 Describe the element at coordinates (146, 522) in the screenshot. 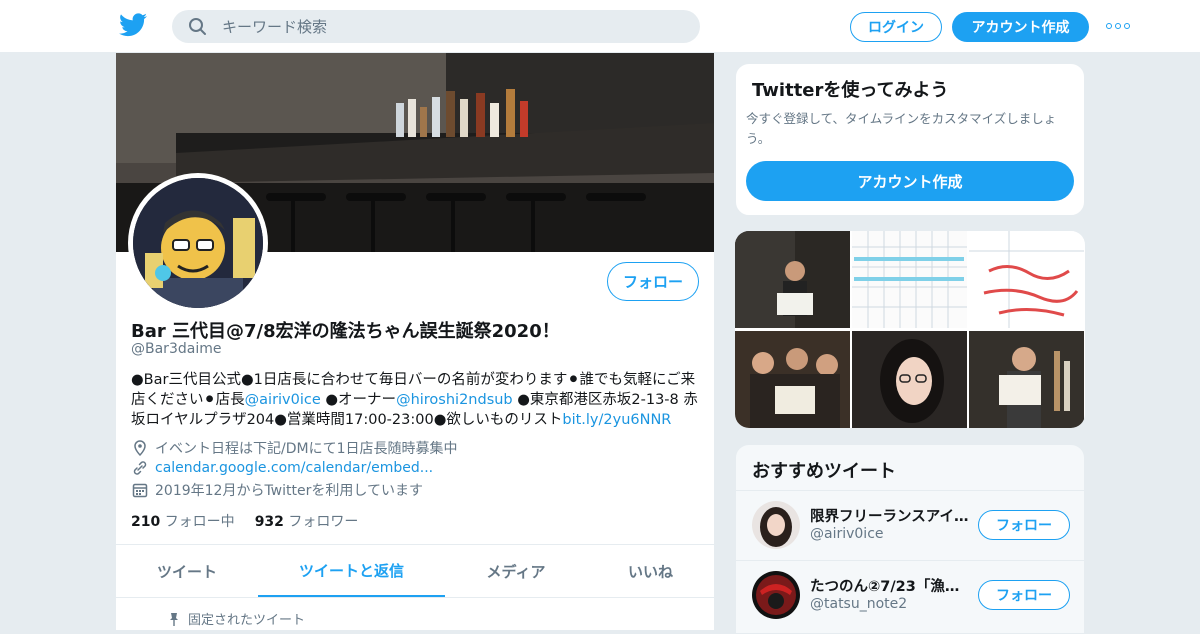

I see `following-count: 210` at that location.